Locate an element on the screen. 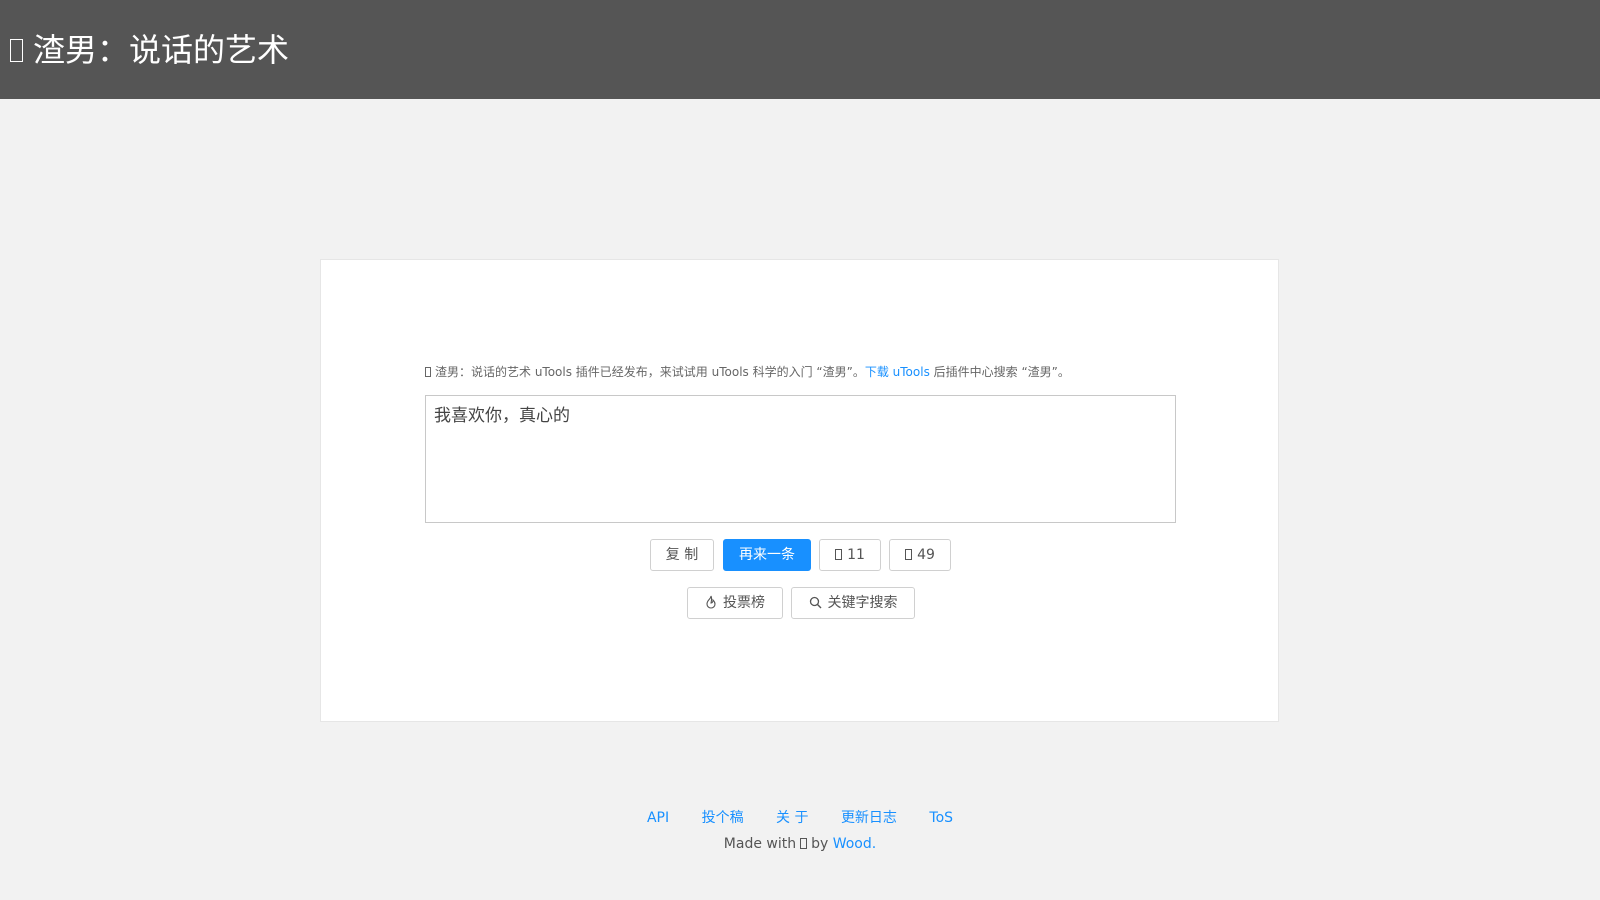 The width and height of the screenshot is (1600, 900). next-quote-button: 再来一条 is located at coordinates (767, 555).